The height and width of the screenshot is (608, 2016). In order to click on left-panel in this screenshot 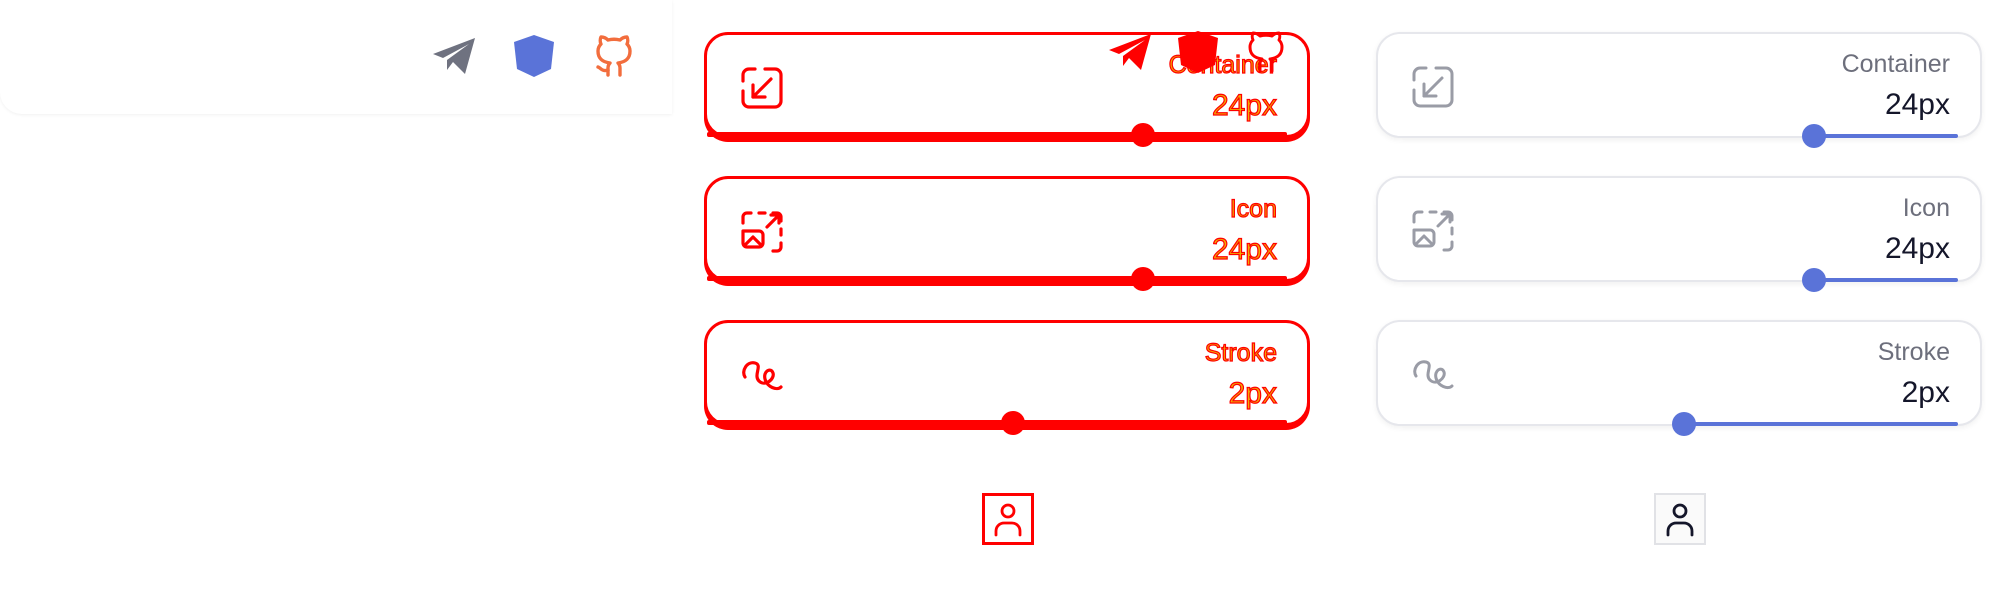, I will do `click(336, 57)`.